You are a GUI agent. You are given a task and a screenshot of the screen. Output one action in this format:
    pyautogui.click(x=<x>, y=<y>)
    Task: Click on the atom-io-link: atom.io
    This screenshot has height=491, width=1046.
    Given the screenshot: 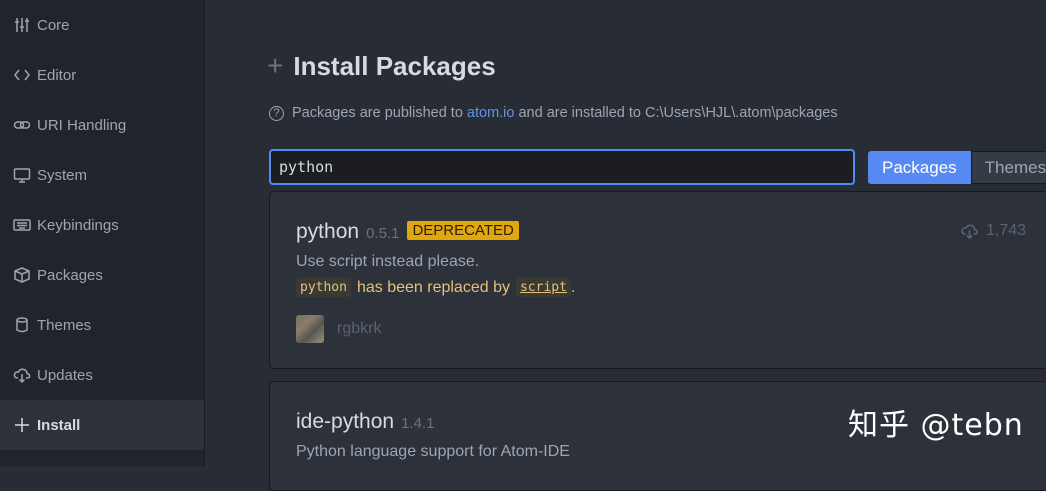 What is the action you would take?
    pyautogui.click(x=491, y=113)
    